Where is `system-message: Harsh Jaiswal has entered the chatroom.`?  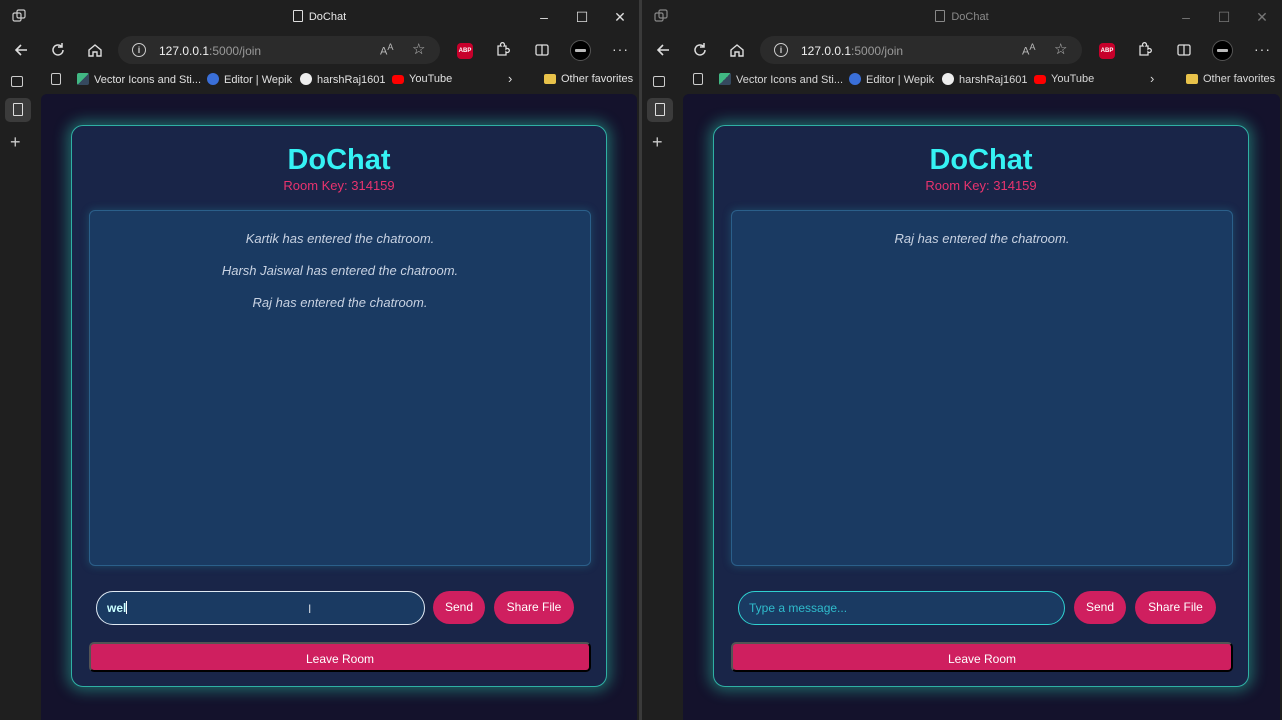
system-message: Harsh Jaiswal has entered the chatroom. is located at coordinates (340, 270).